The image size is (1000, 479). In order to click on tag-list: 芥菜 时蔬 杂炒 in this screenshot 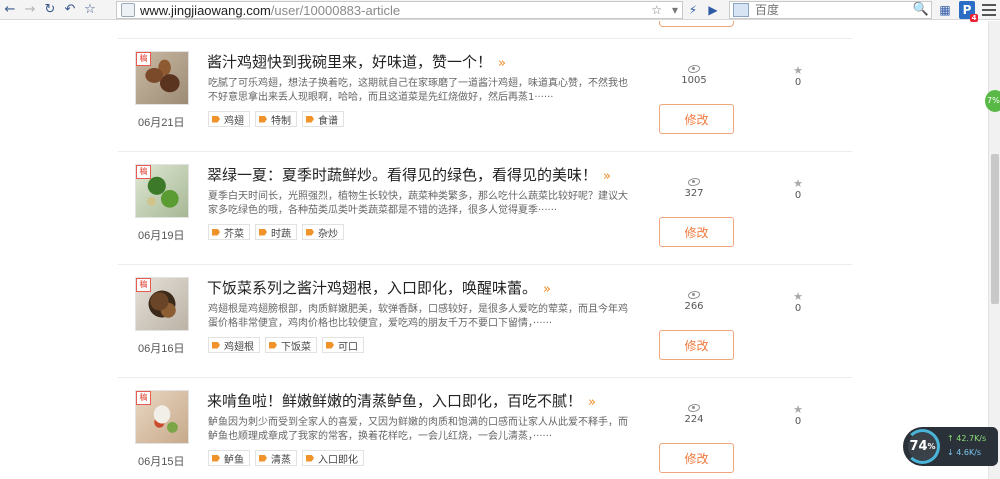, I will do `click(276, 232)`.